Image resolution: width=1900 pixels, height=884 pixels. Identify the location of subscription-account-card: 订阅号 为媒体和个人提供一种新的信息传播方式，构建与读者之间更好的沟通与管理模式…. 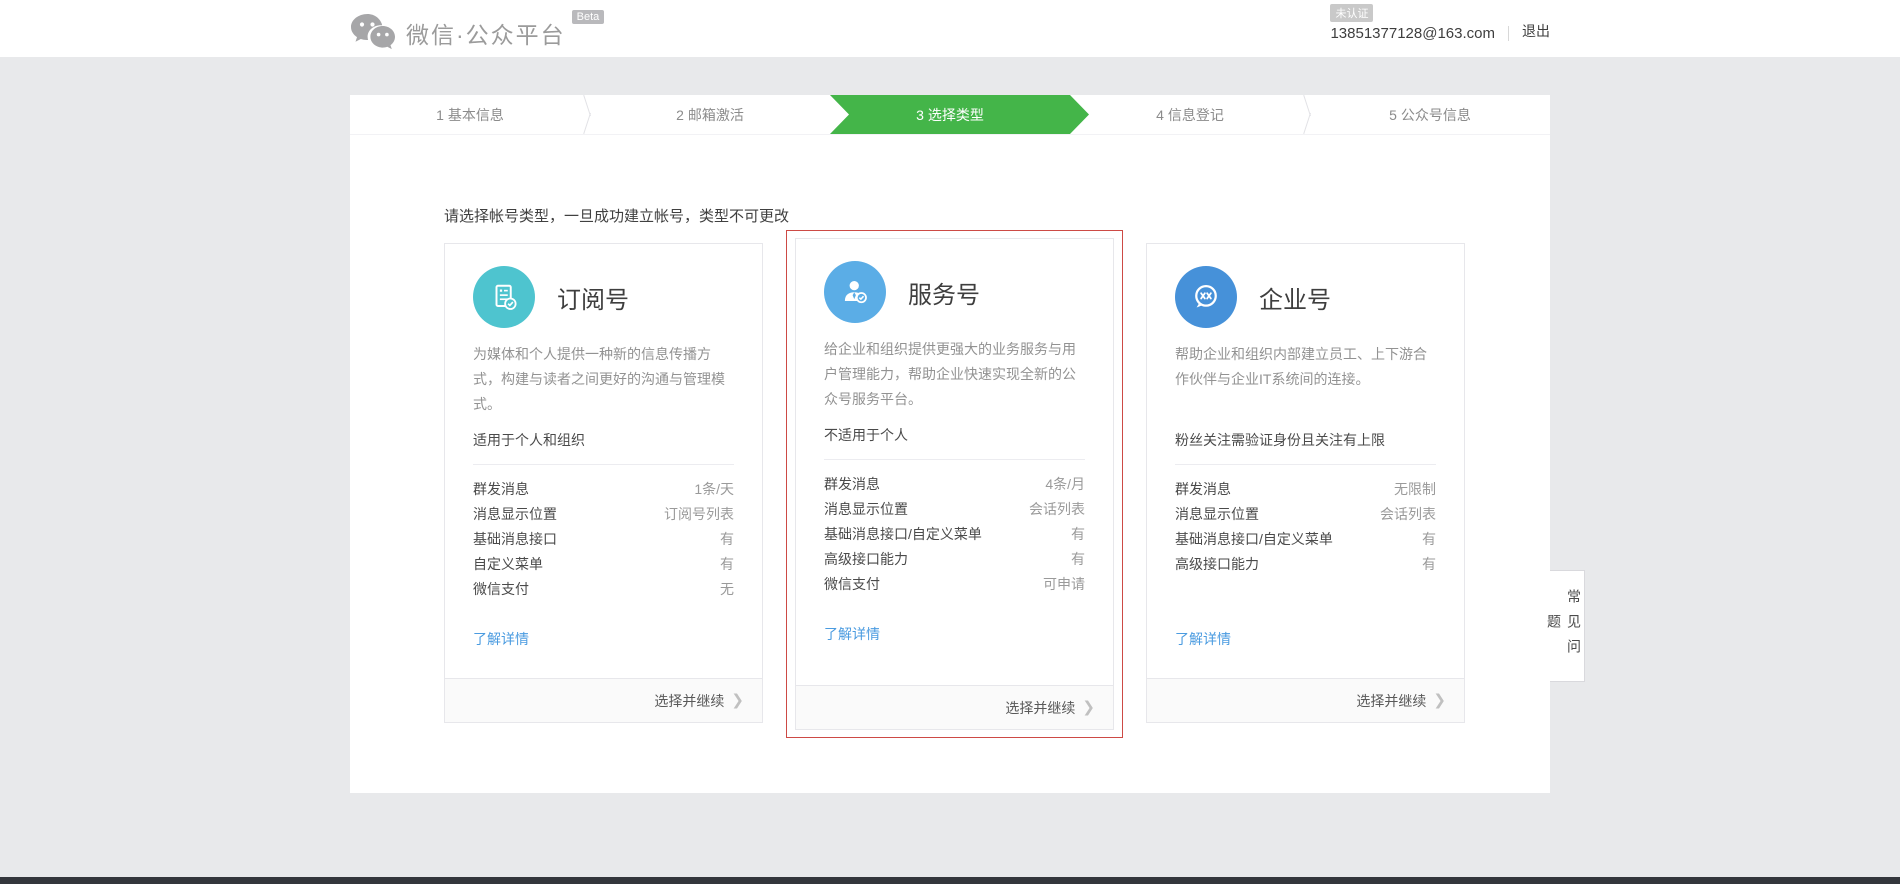
(603, 483).